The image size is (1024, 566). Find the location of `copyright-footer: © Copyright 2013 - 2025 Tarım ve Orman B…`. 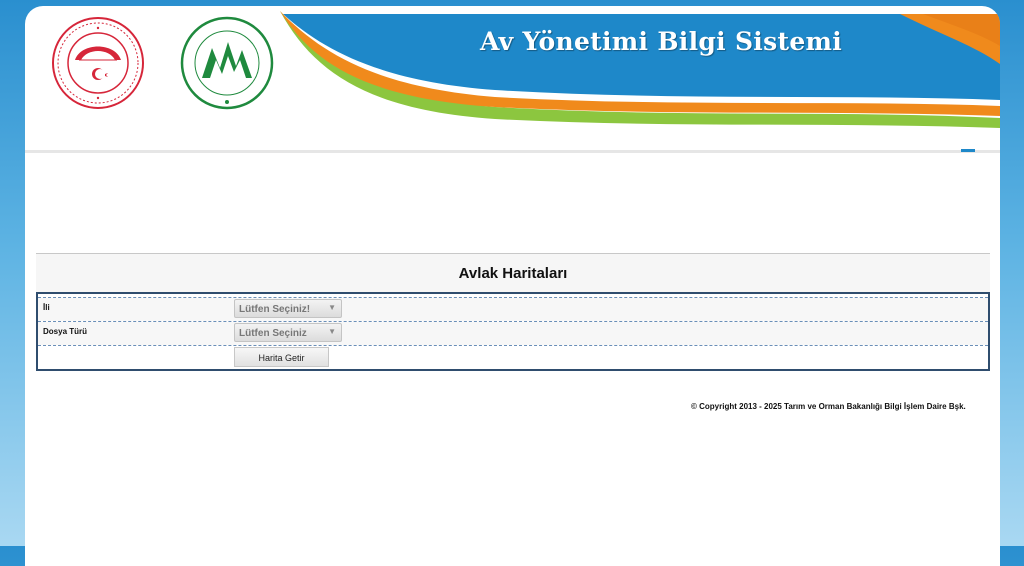

copyright-footer: © Copyright 2013 - 2025 Tarım ve Orman B… is located at coordinates (828, 406).